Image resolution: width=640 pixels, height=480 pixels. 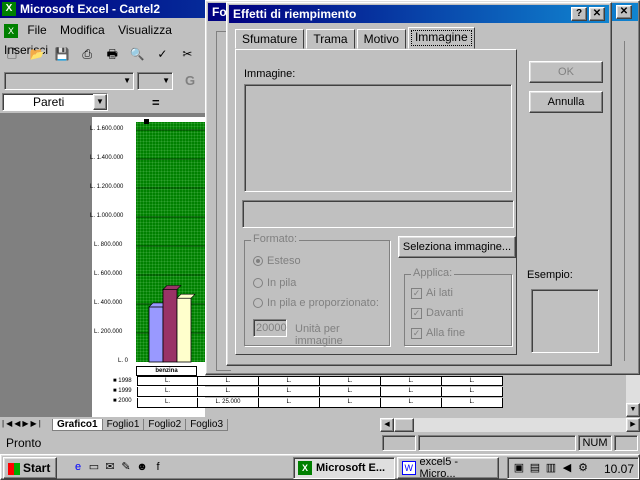 I want to click on y-tick-label: L. 800.000, so click(x=108, y=245).